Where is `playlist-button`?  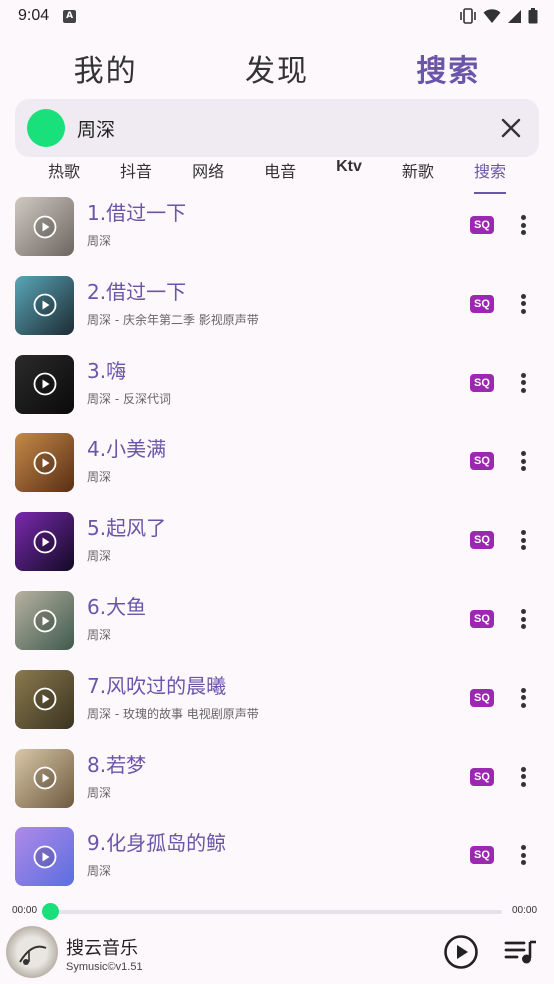 playlist-button is located at coordinates (521, 952).